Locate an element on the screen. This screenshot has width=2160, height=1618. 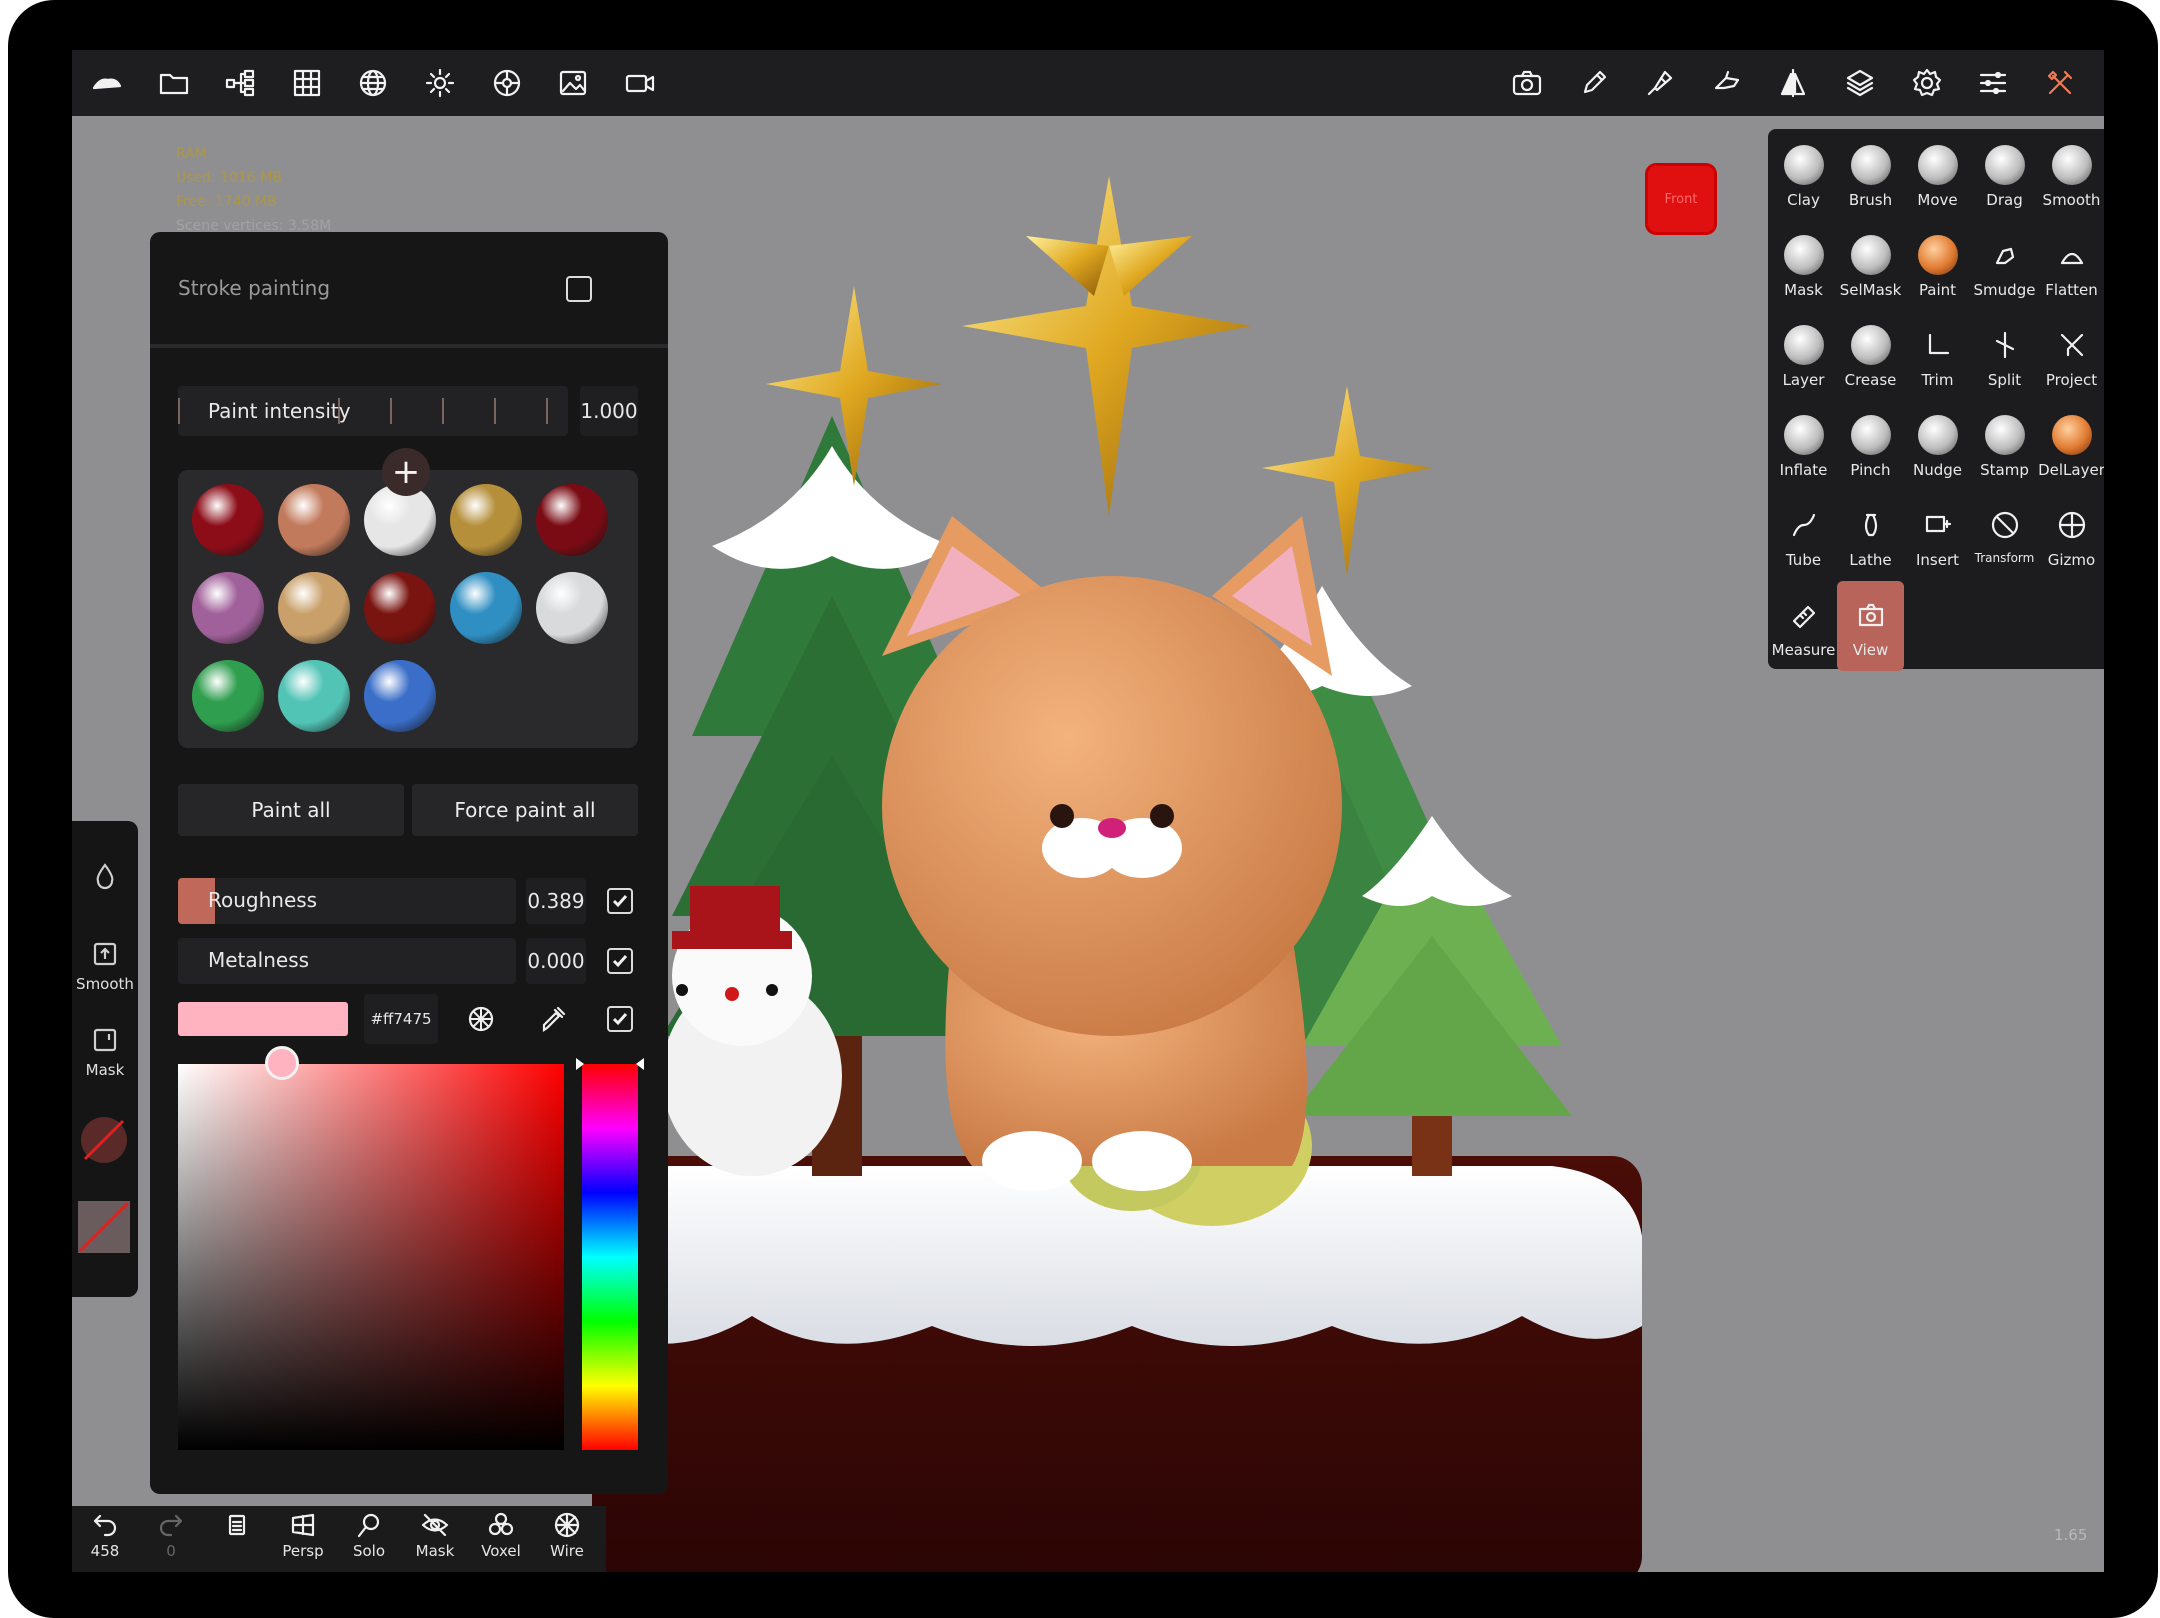
tool-split: Split is located at coordinates (2004, 356).